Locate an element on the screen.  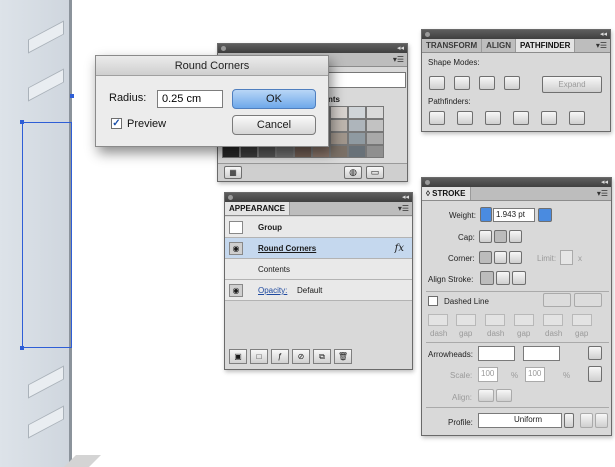
merge-icon is located at coordinates (493, 118).